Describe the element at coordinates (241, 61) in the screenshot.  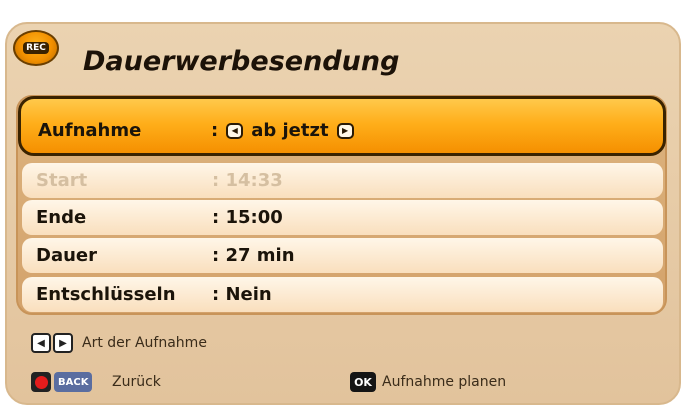
I see `dialog-title: Dauerwerbesendung` at that location.